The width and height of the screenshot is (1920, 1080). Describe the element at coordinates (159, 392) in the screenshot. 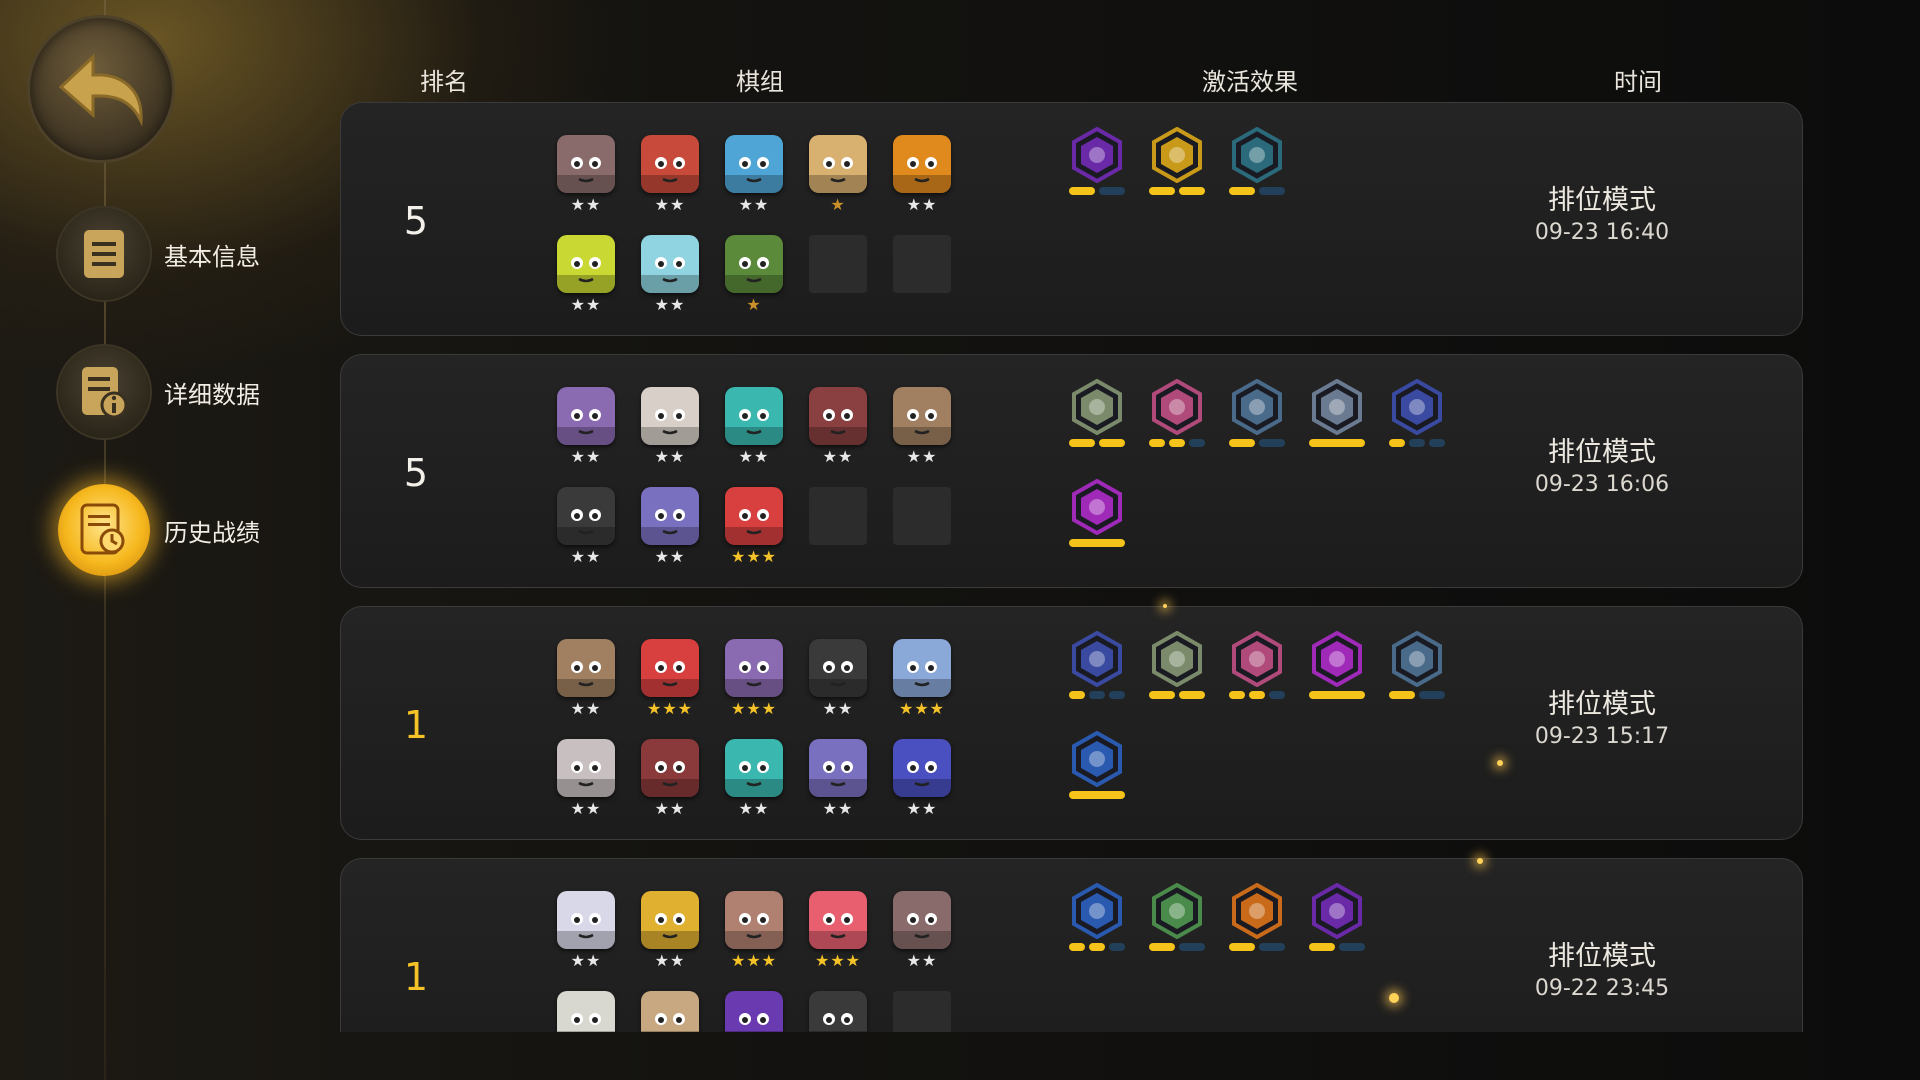

I see `nav-detail-data: 详细数据` at that location.